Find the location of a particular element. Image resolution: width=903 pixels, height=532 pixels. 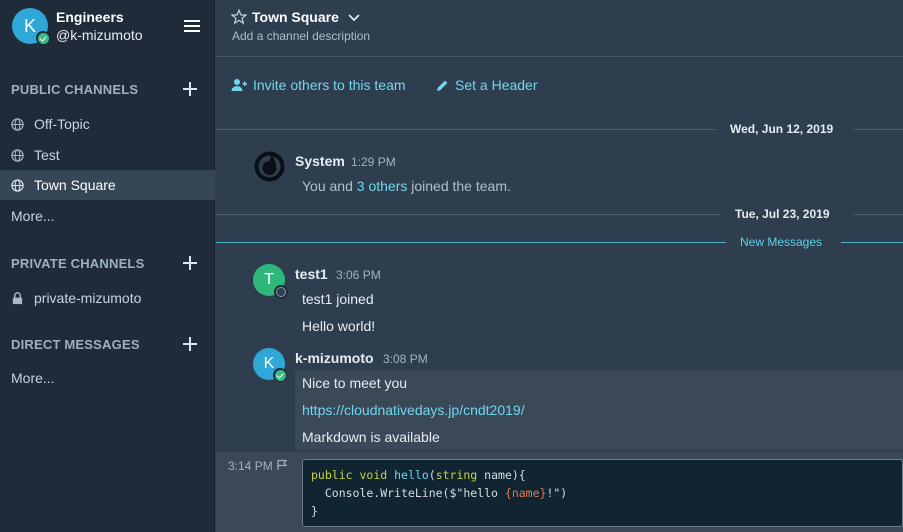

avatar-initial: T is located at coordinates (269, 279).